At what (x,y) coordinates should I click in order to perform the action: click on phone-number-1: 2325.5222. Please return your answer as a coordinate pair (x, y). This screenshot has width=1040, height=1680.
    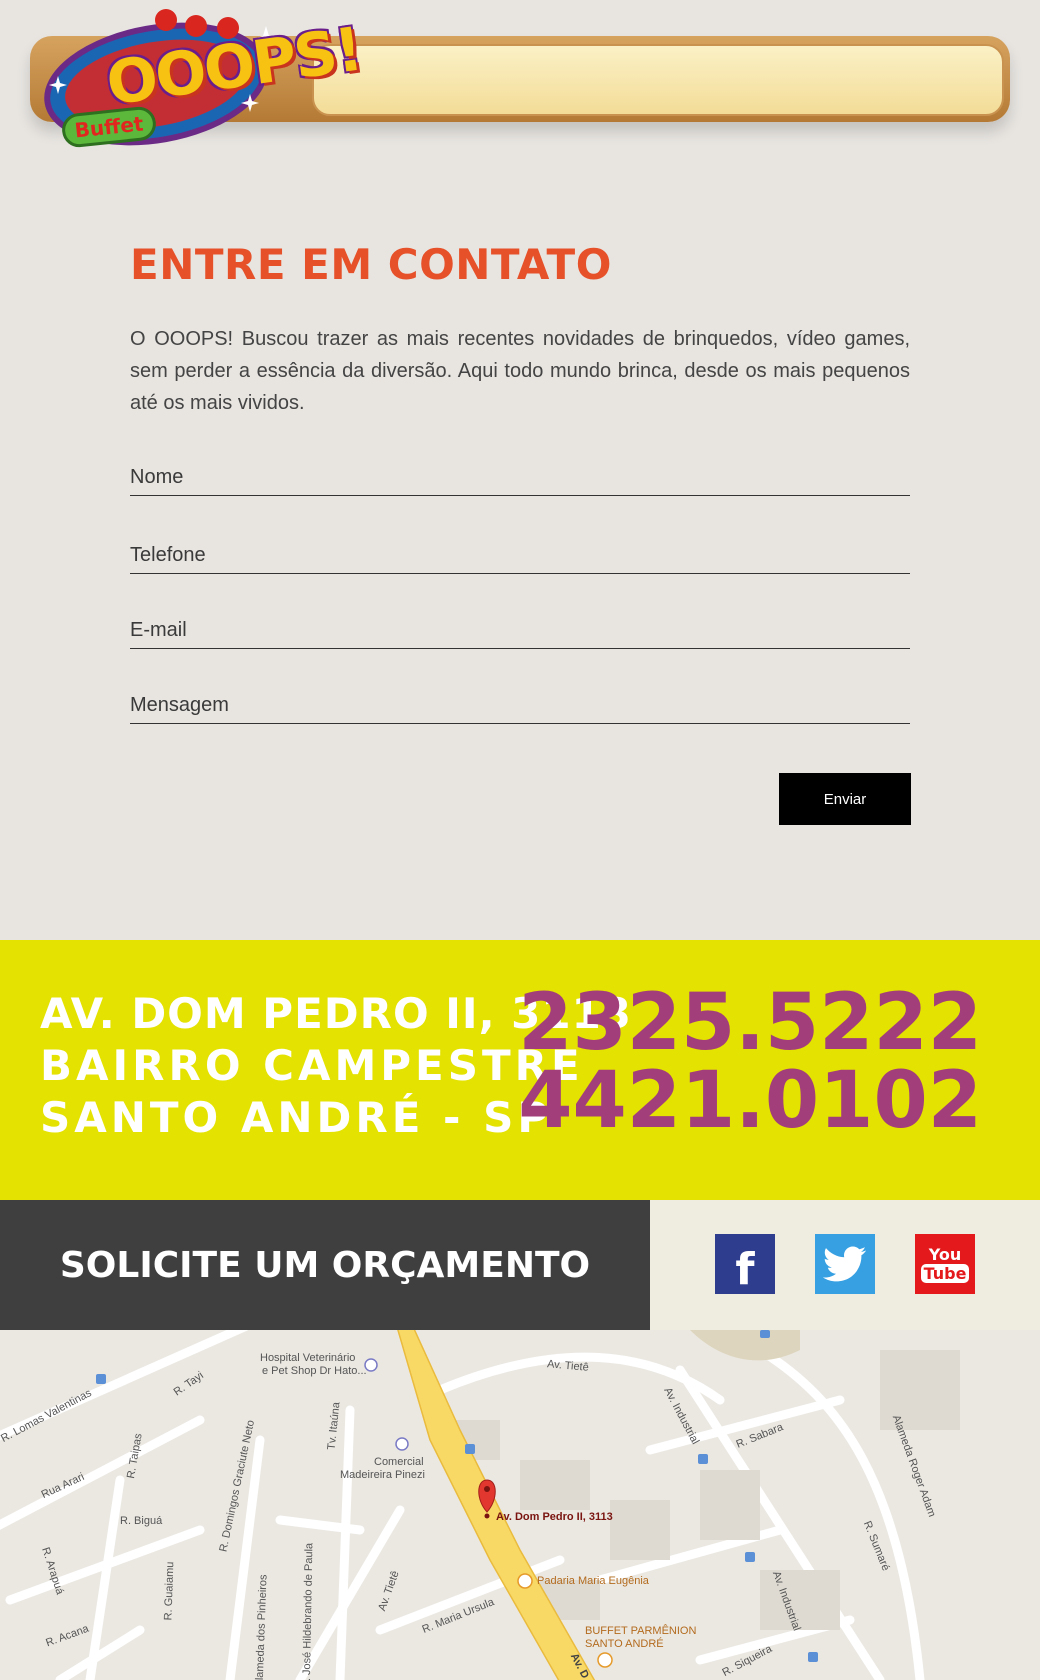
    Looking at the image, I should click on (750, 1023).